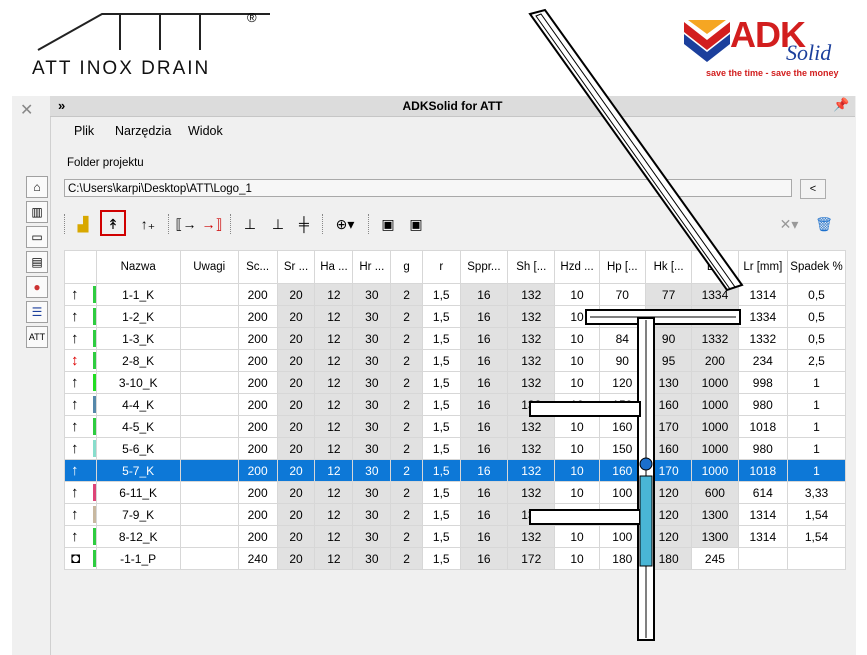 Image resolution: width=867 pixels, height=655 pixels. I want to click on table-cell-lr-mm: 998, so click(763, 382).